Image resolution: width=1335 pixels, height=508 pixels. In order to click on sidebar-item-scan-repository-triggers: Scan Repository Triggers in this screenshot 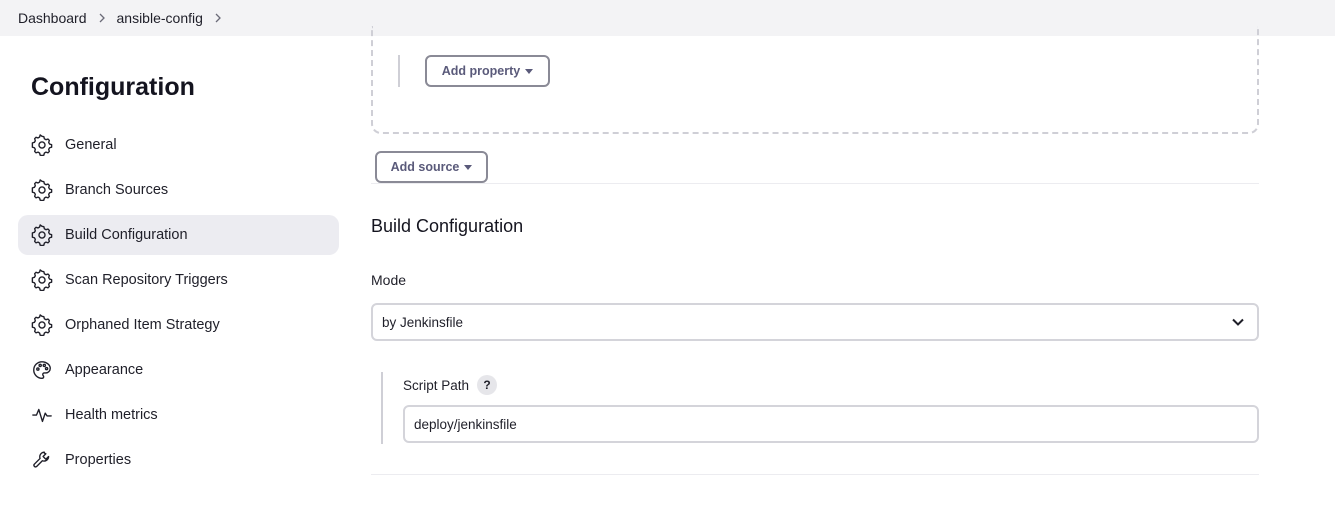, I will do `click(178, 280)`.